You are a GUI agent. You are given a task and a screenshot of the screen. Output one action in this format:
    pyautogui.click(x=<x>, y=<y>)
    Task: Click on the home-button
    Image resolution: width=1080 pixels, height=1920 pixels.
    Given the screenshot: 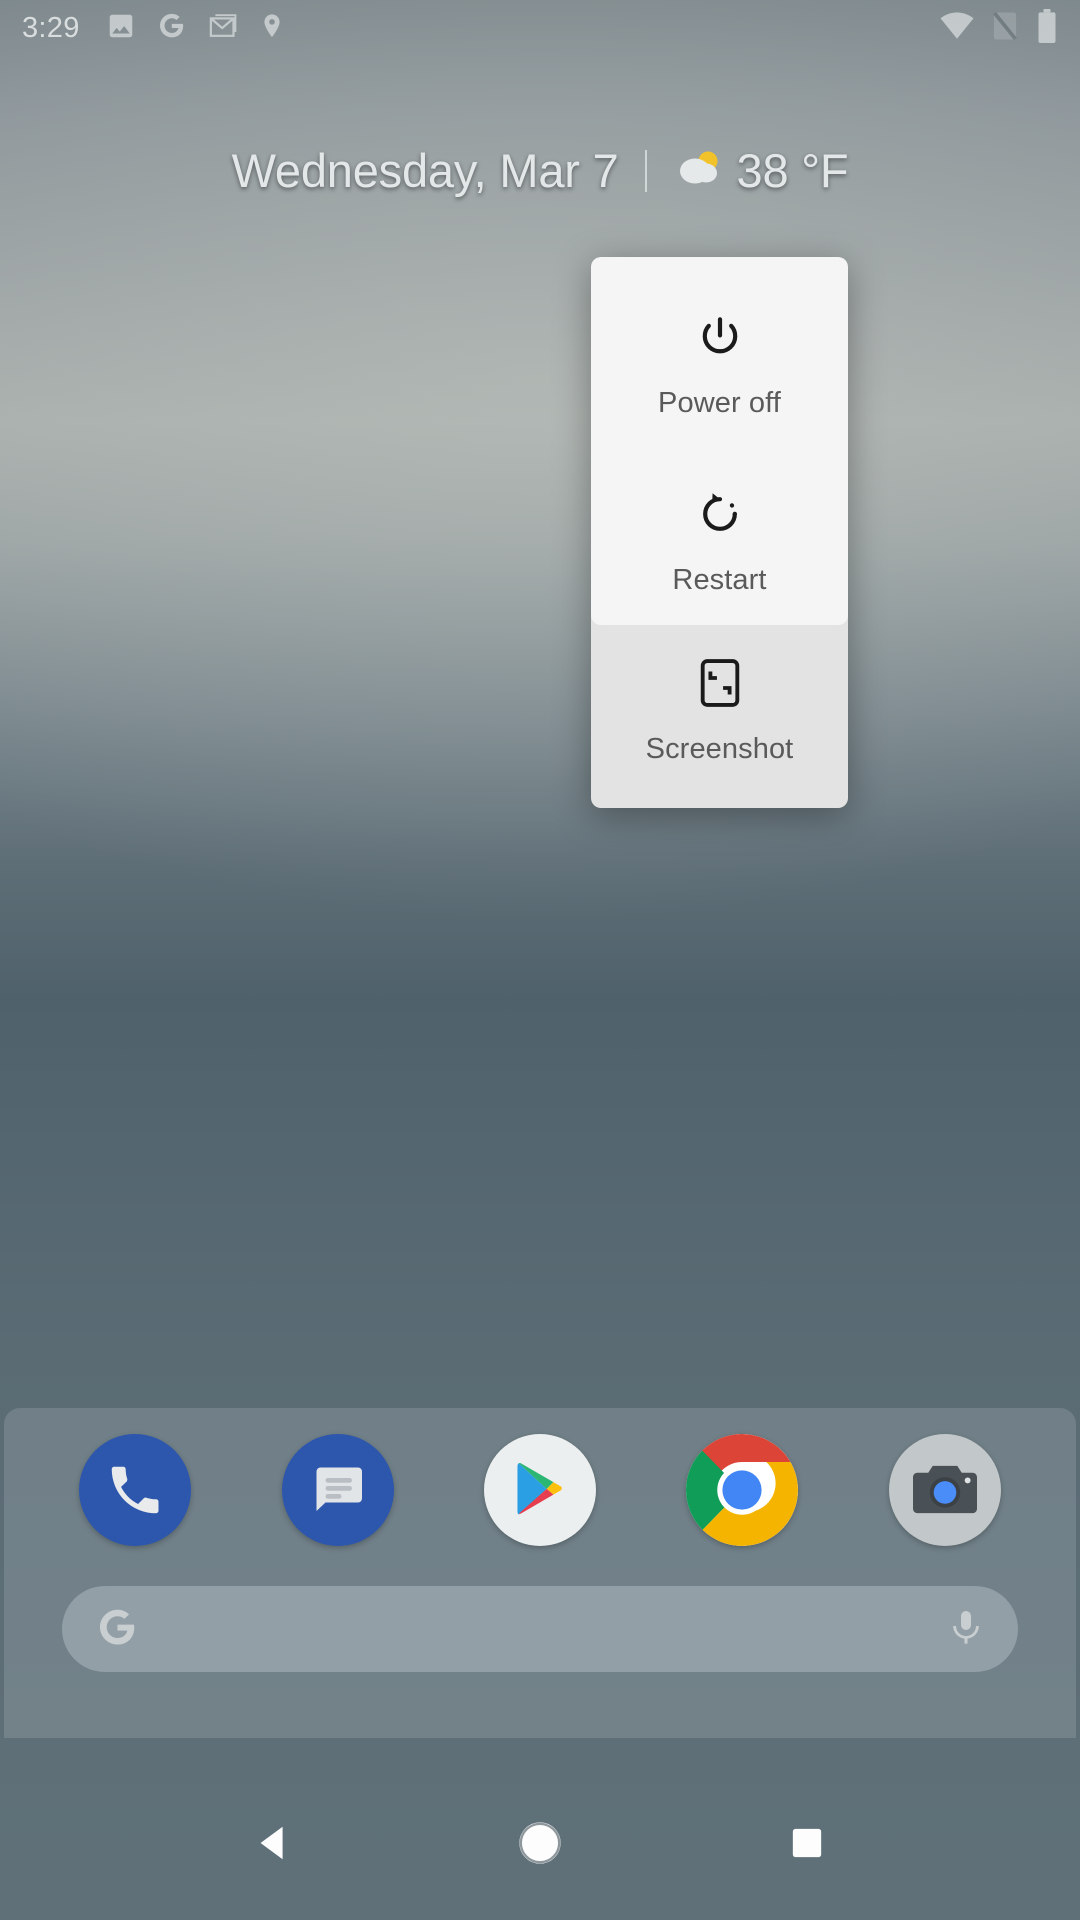 What is the action you would take?
    pyautogui.click(x=540, y=1843)
    